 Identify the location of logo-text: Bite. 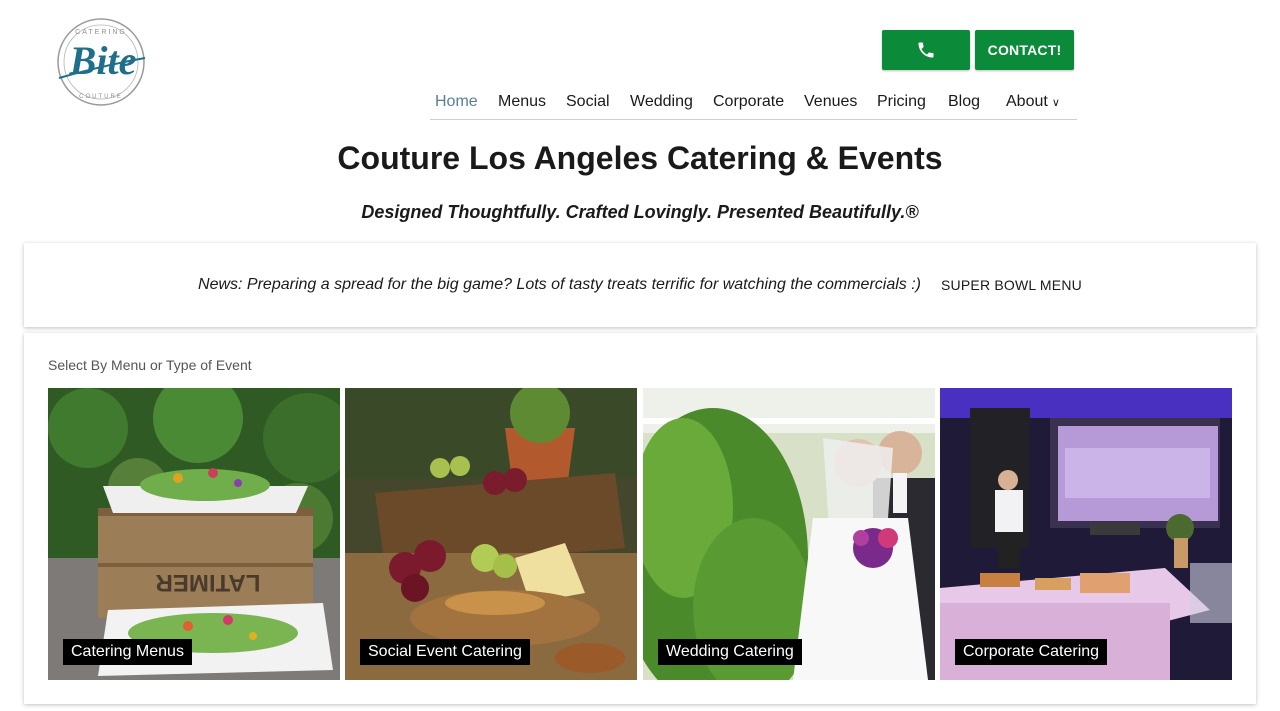
(103, 60).